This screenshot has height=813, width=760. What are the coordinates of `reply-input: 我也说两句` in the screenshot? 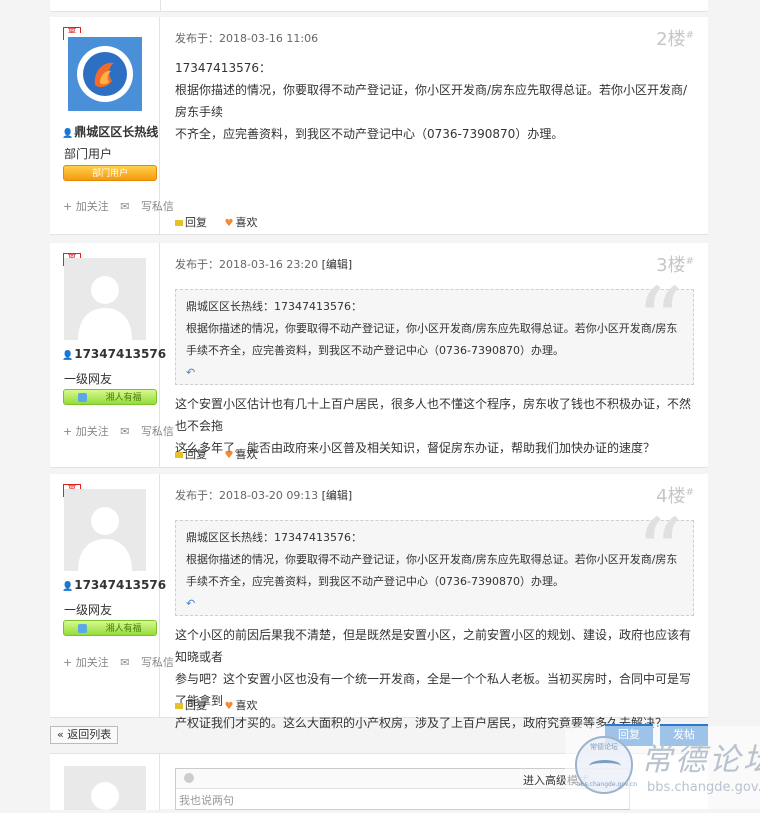 It's located at (402, 800).